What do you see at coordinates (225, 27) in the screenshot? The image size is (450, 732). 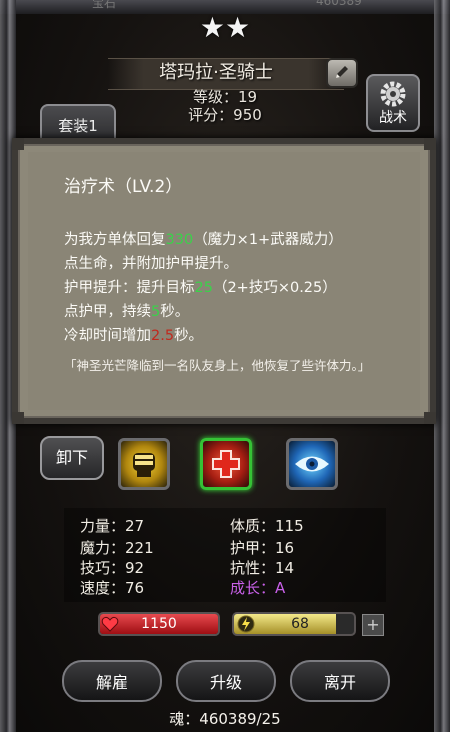 I see `hero-stars: ★★` at bounding box center [225, 27].